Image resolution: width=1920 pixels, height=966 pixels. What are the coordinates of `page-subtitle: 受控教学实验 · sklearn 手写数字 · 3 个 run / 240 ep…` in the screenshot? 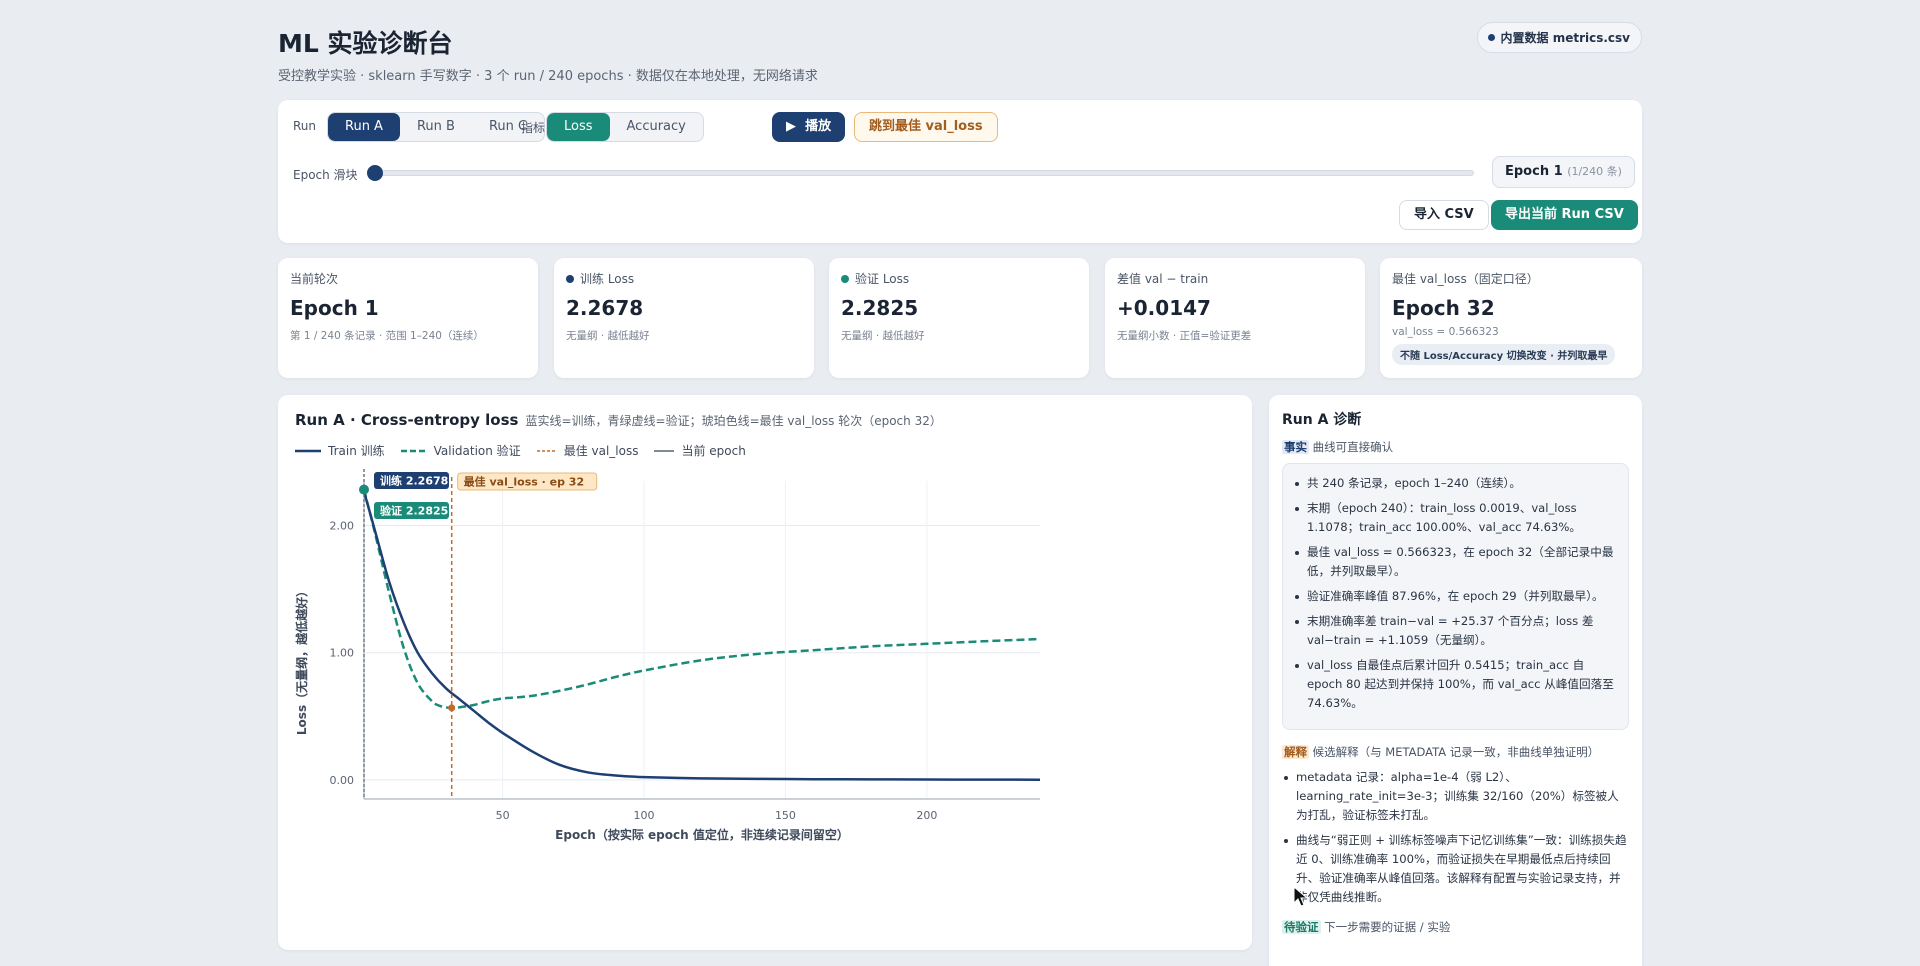 It's located at (548, 76).